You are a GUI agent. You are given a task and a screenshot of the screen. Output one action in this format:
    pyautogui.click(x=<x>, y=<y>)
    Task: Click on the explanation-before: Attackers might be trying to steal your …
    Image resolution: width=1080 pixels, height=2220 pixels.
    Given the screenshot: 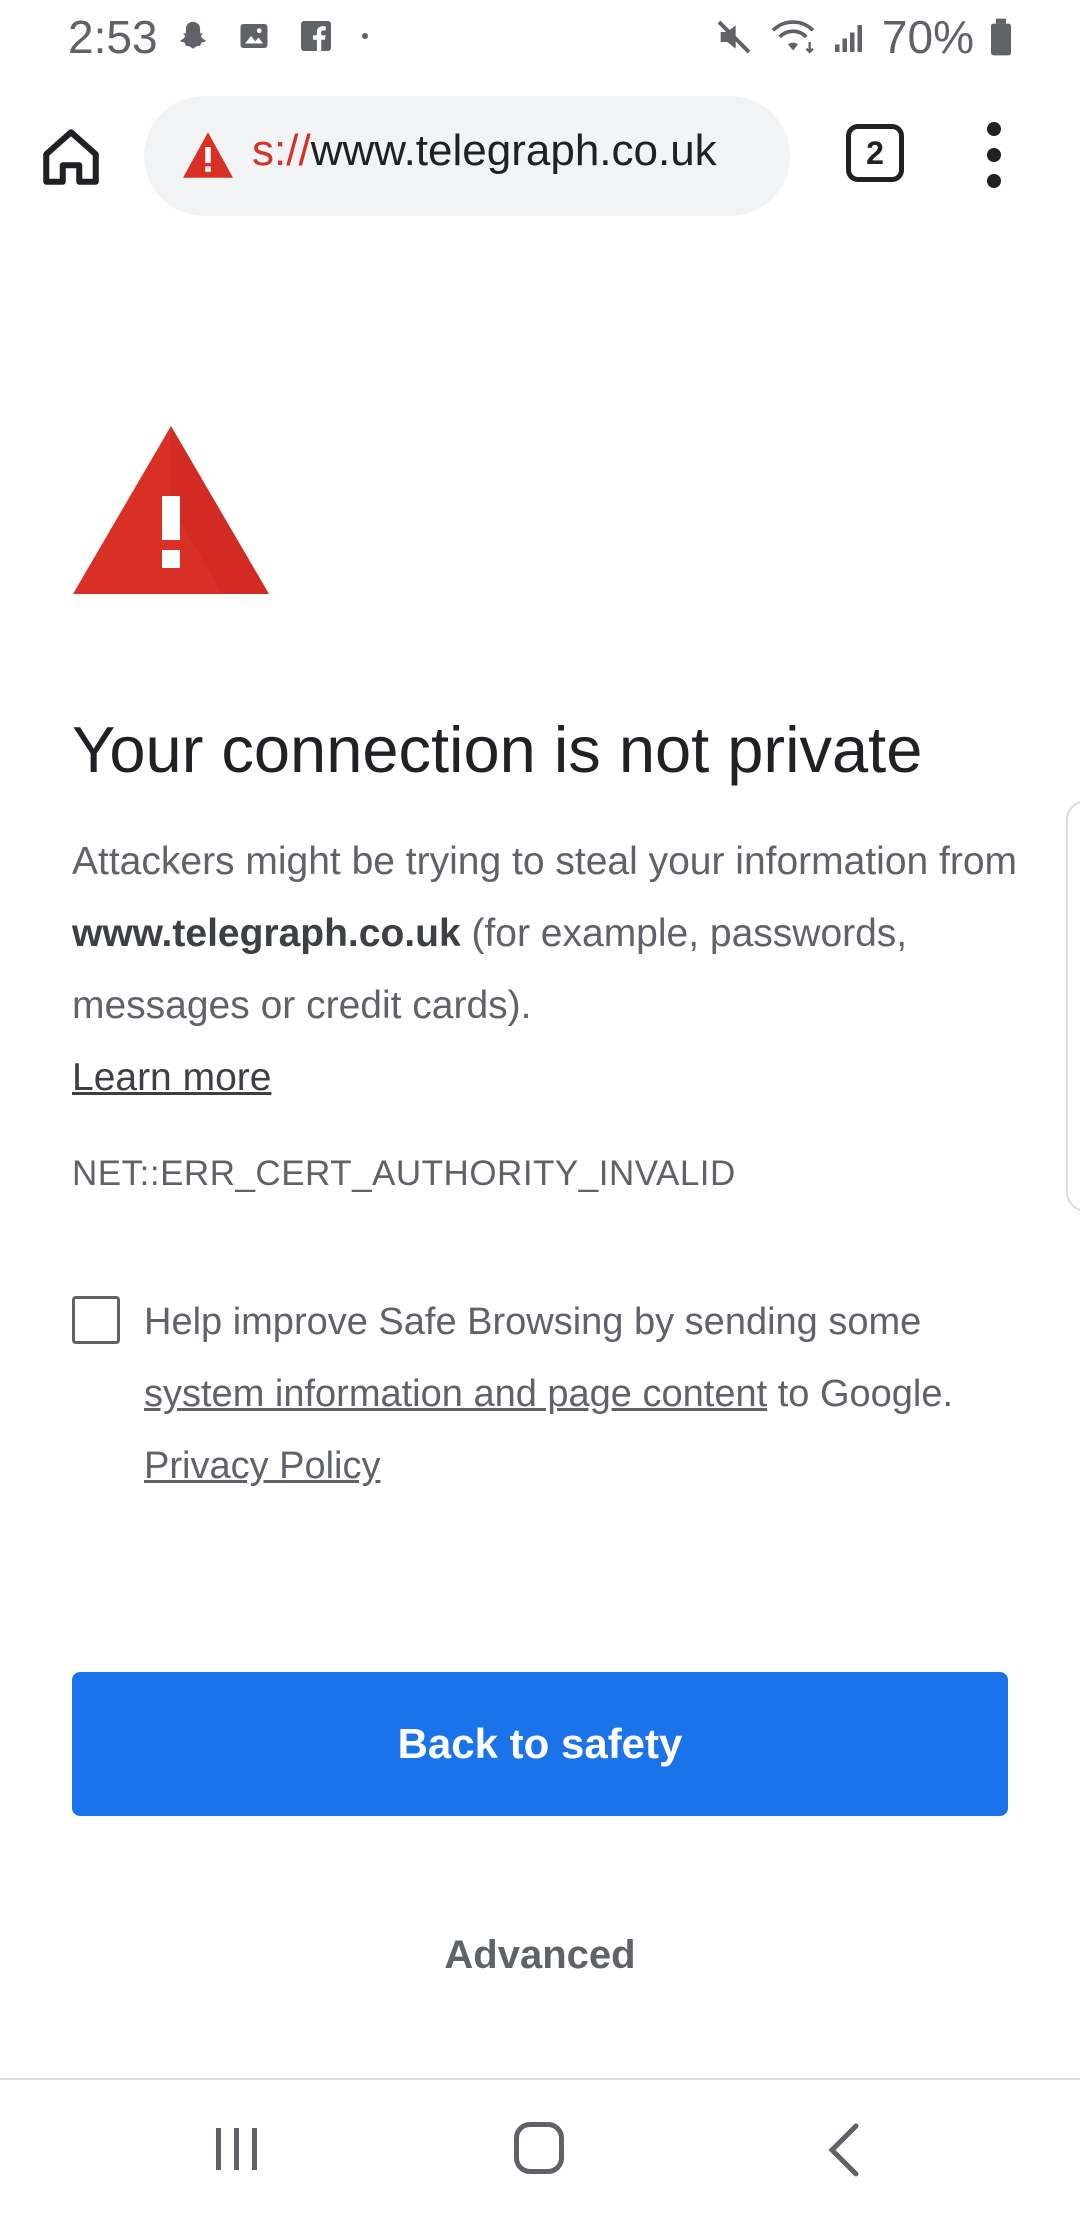 What is the action you would take?
    pyautogui.click(x=545, y=861)
    